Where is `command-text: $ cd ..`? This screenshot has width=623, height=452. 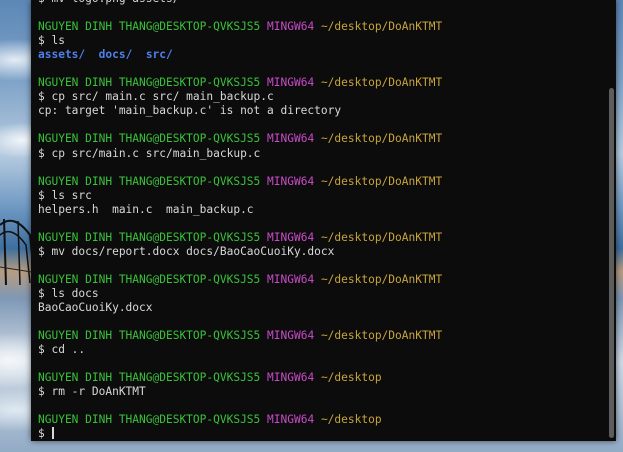 command-text: $ cd .. is located at coordinates (62, 350).